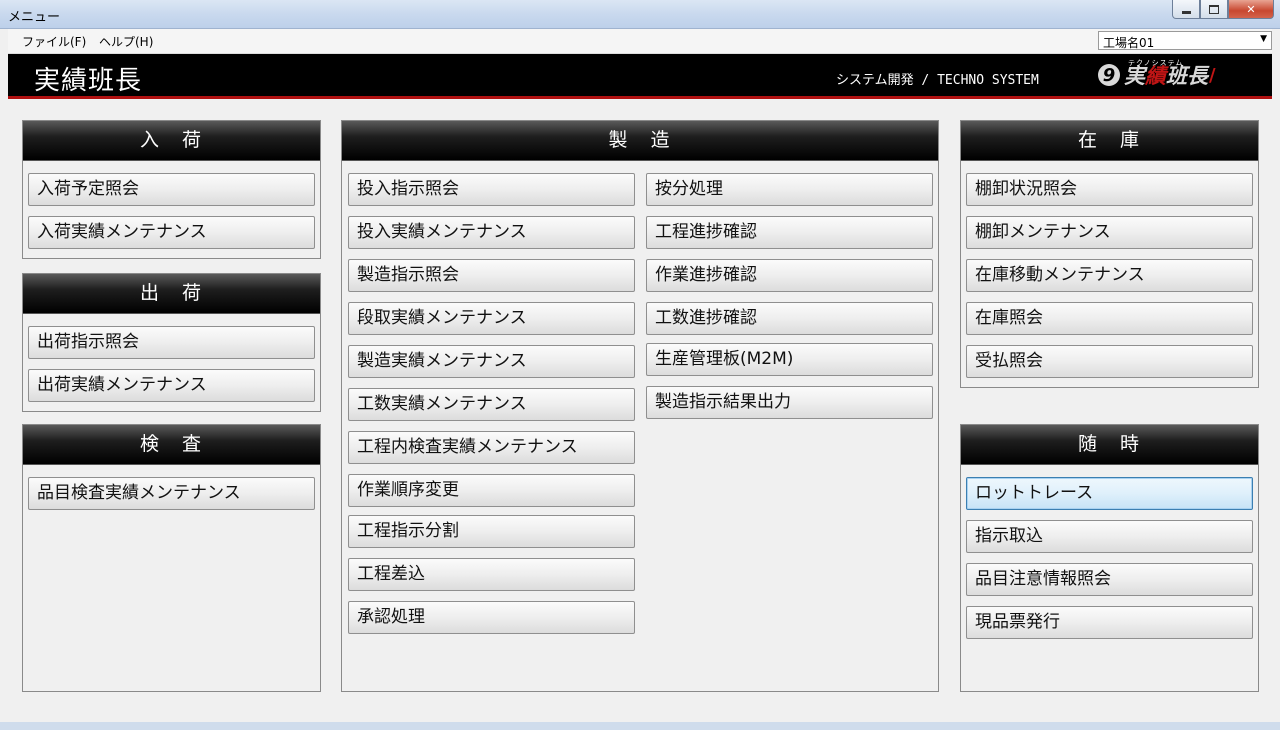 This screenshot has height=730, width=1280. I want to click on menu-button: 工程差込, so click(491, 574).